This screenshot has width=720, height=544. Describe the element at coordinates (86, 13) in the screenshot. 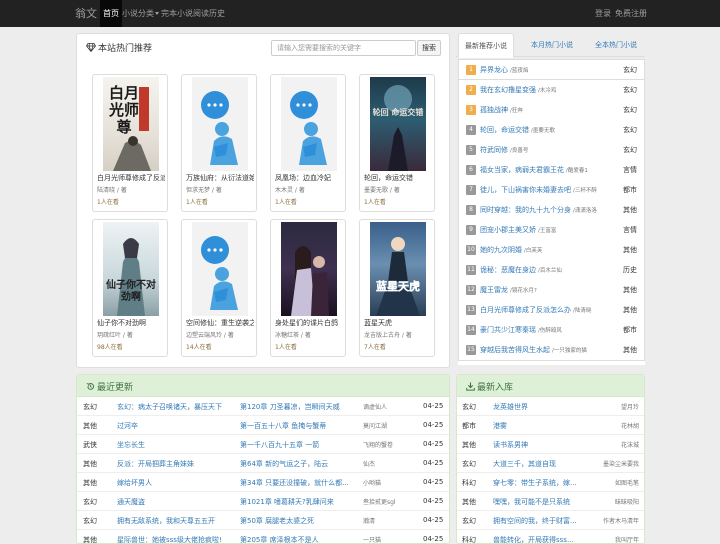

I see `site-logo: 翁文` at that location.